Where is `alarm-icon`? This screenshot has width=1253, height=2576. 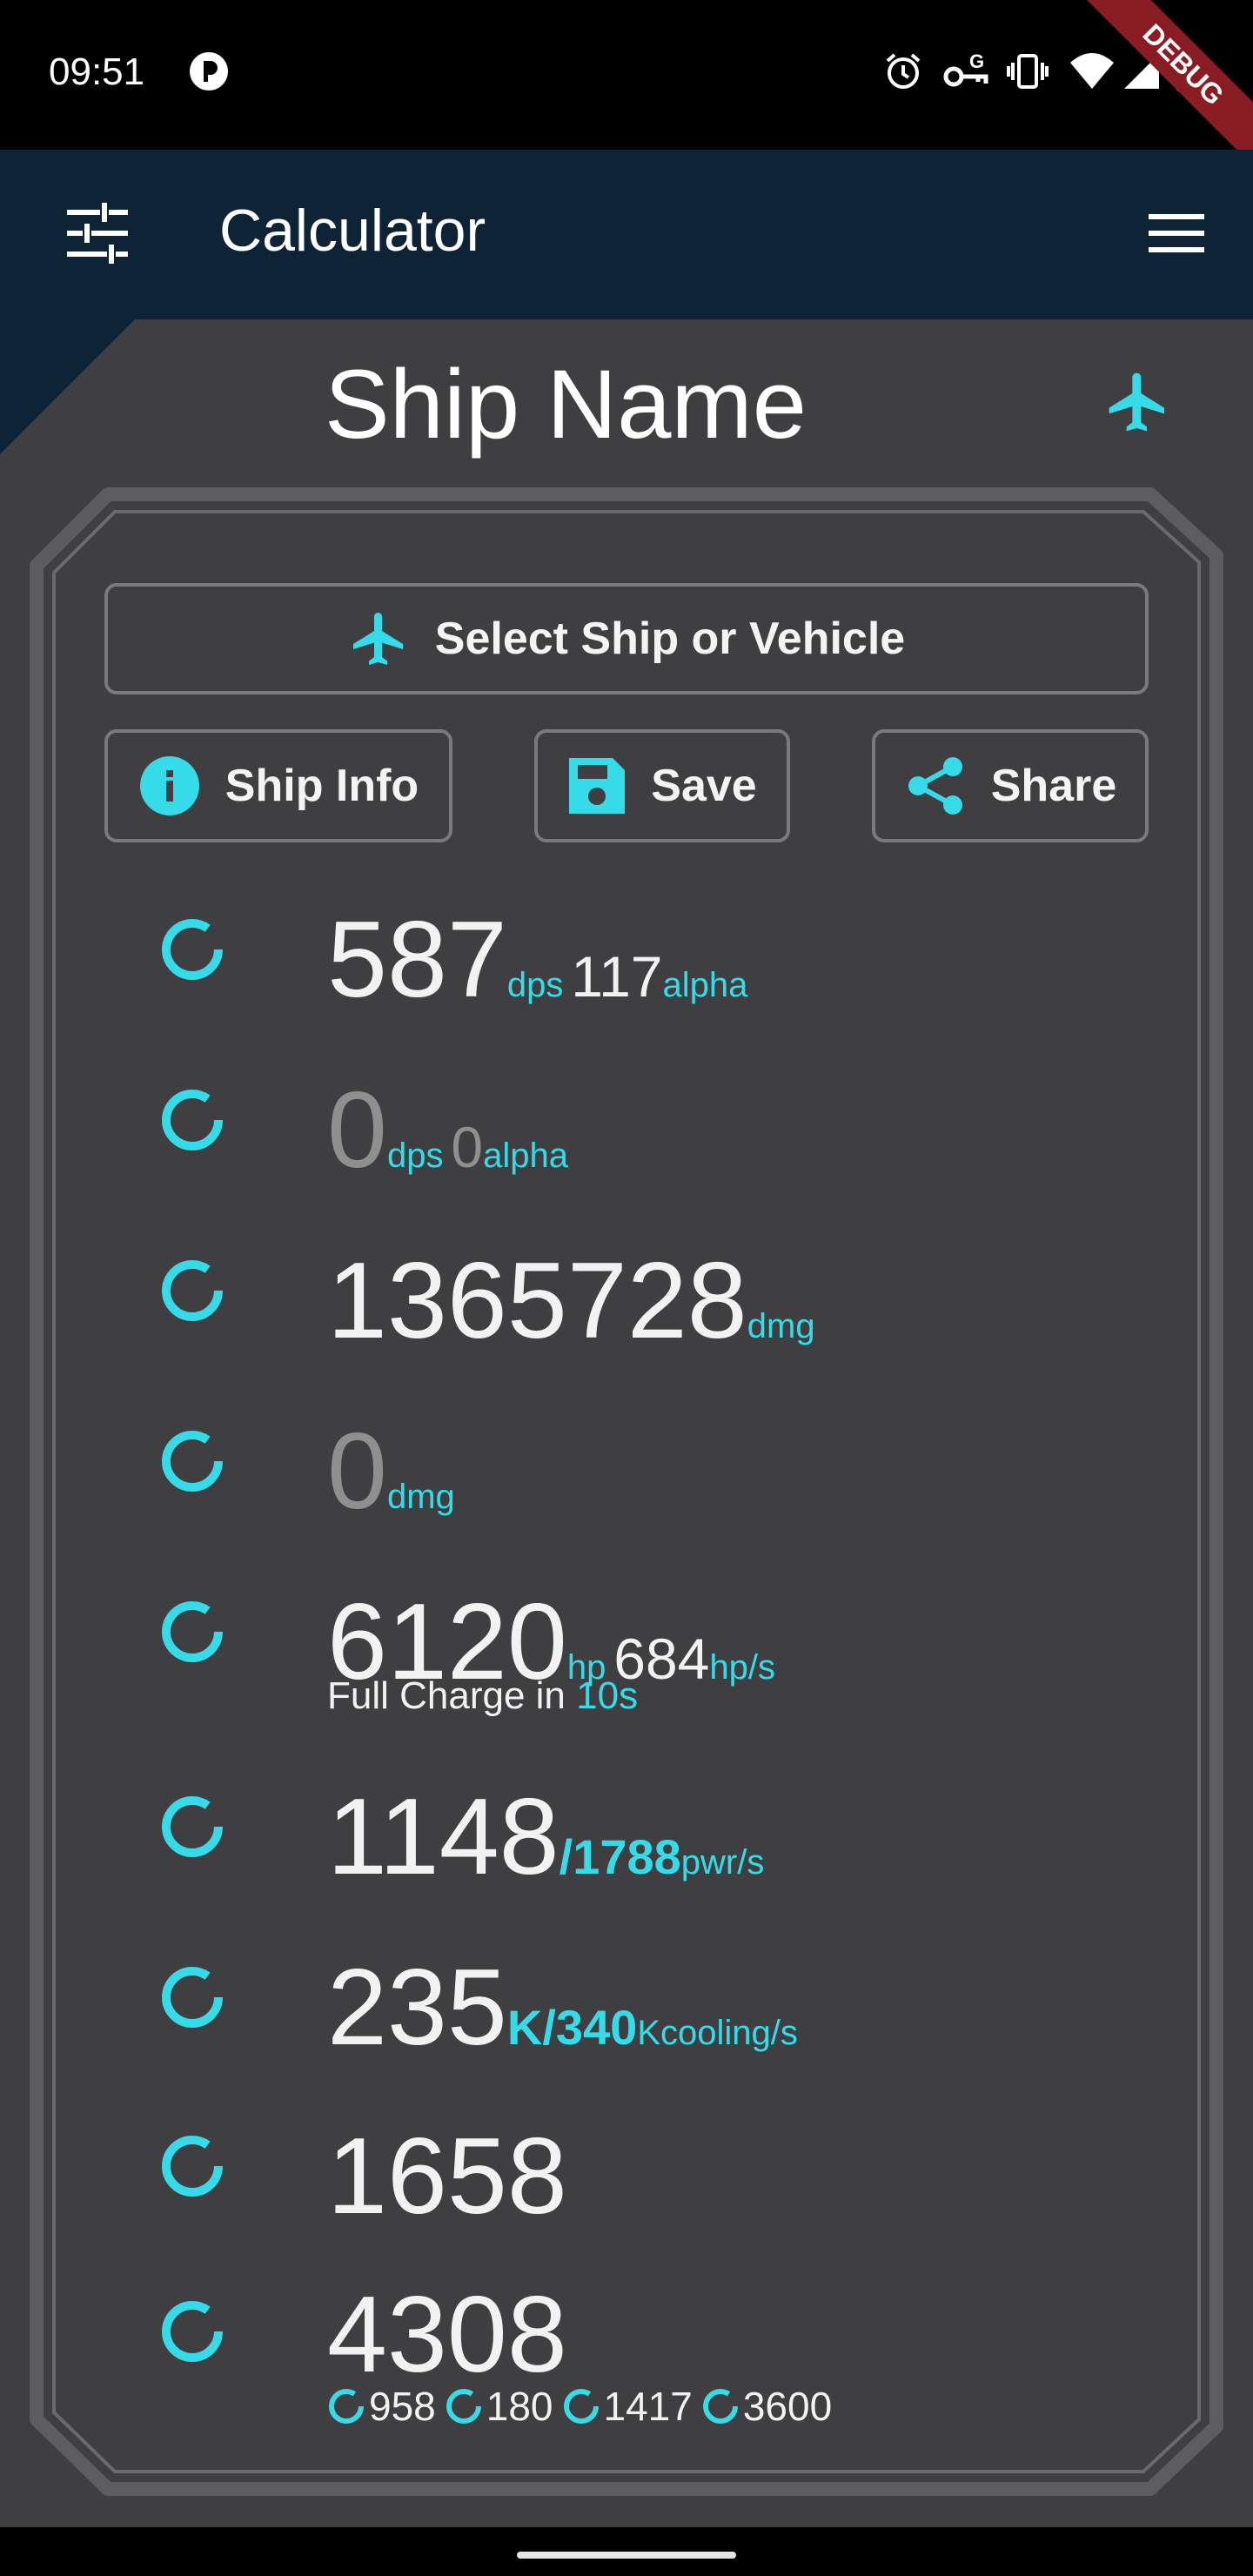
alarm-icon is located at coordinates (903, 73).